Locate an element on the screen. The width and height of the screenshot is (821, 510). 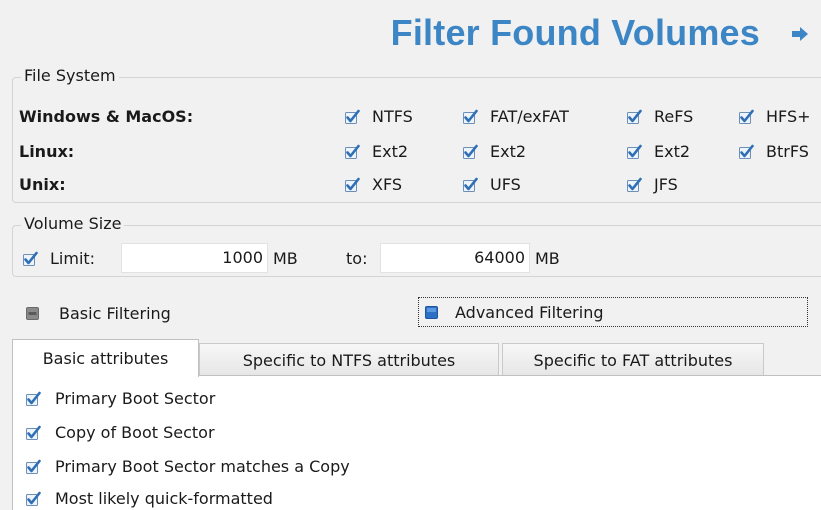
checkbox-label: Primary Boot Sector is located at coordinates (135, 398).